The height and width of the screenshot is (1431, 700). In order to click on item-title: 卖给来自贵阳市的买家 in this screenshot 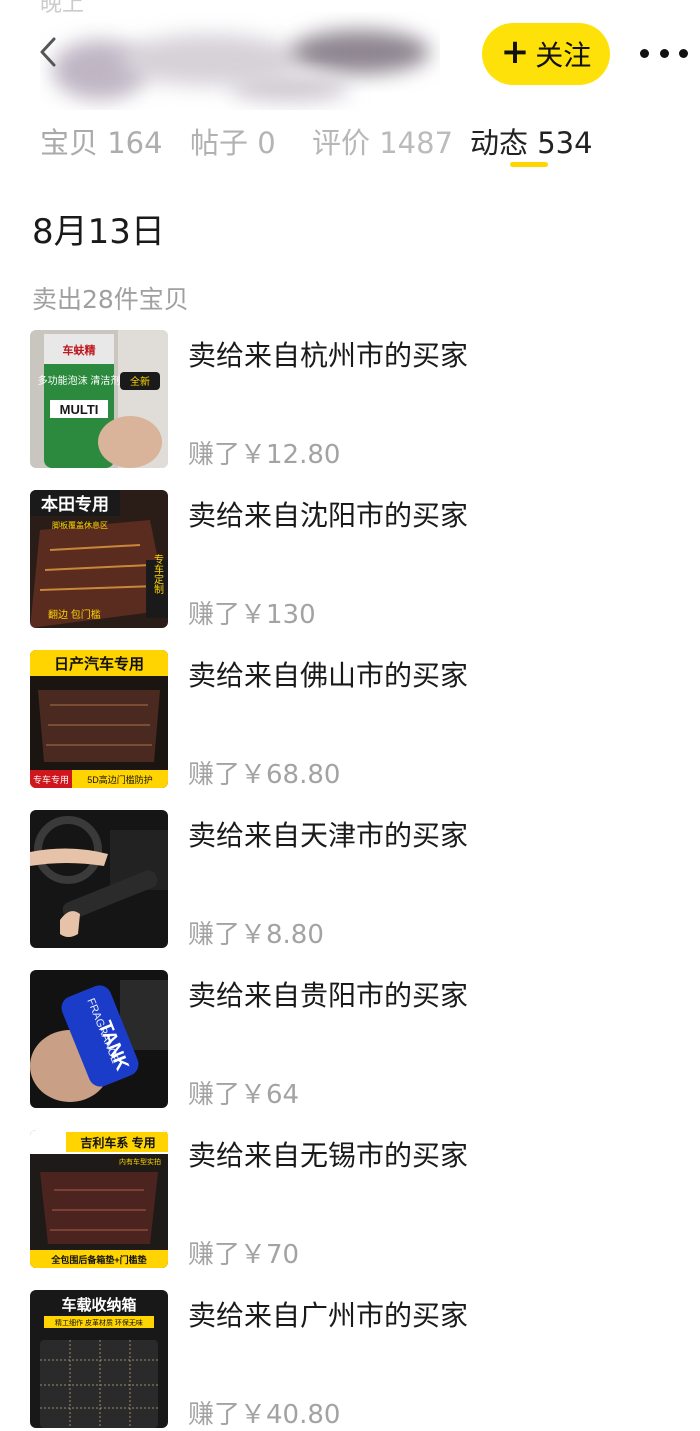, I will do `click(328, 995)`.